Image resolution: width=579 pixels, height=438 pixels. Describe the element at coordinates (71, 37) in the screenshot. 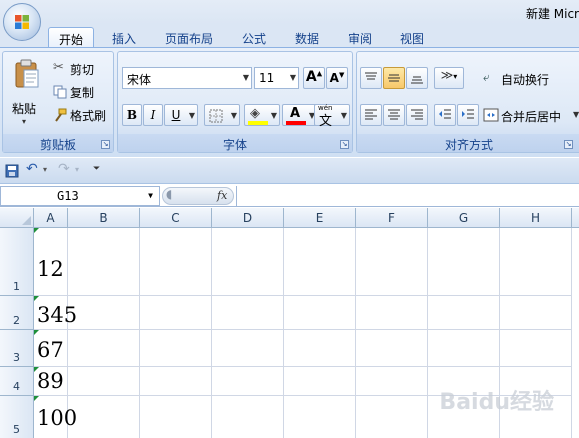

I see `tab-home: 开始` at that location.